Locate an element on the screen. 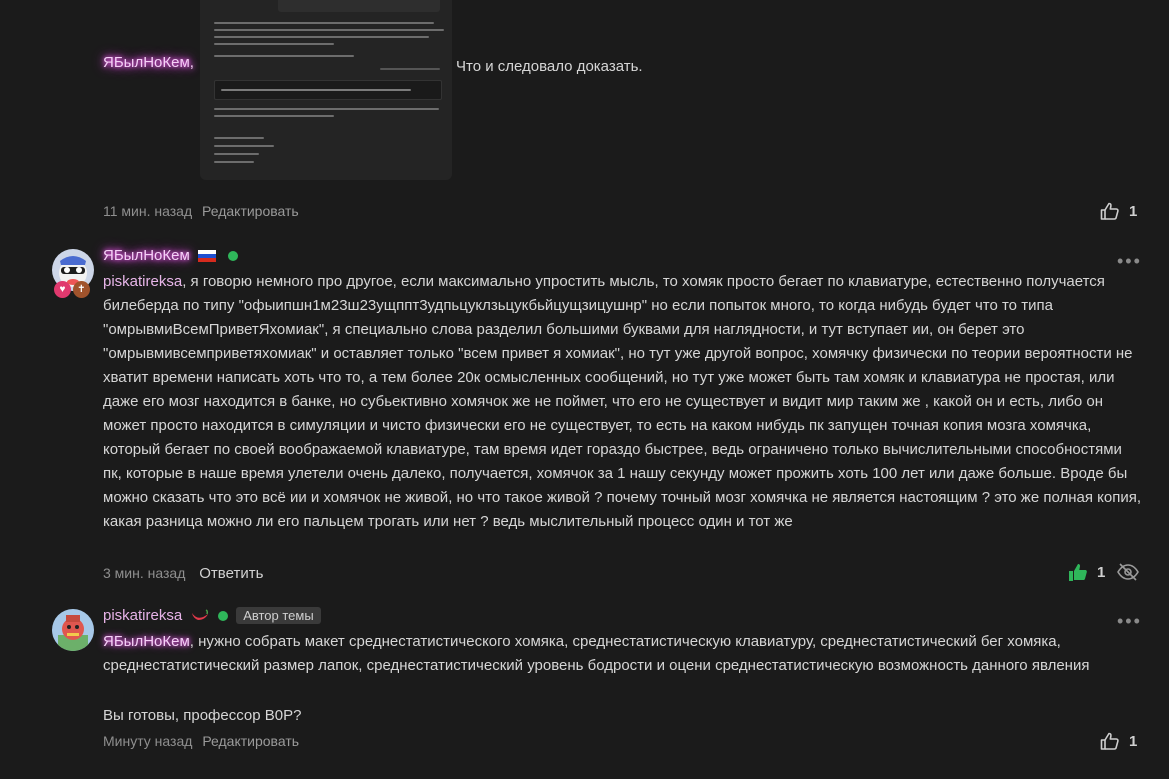 The width and height of the screenshot is (1169, 779). russia-flag-icon is located at coordinates (206, 255).